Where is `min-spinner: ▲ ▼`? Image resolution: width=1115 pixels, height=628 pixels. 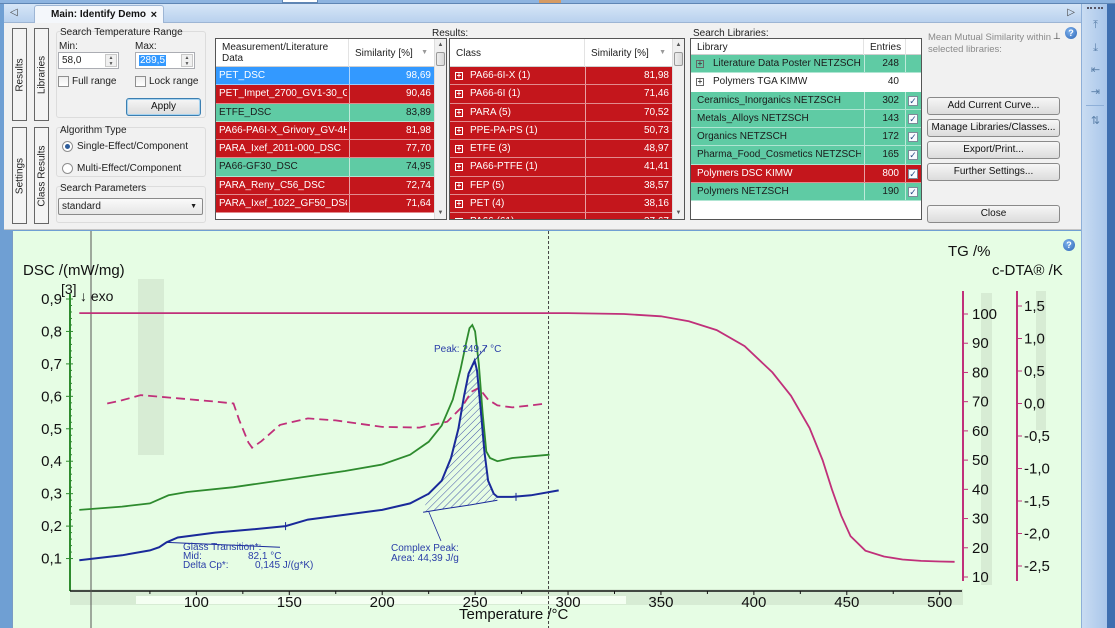 min-spinner: ▲ ▼ is located at coordinates (111, 60).